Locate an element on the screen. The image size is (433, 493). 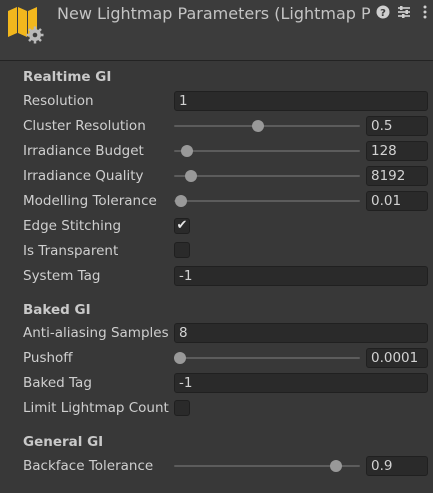
irradiance-budget-slider is located at coordinates (267, 151).